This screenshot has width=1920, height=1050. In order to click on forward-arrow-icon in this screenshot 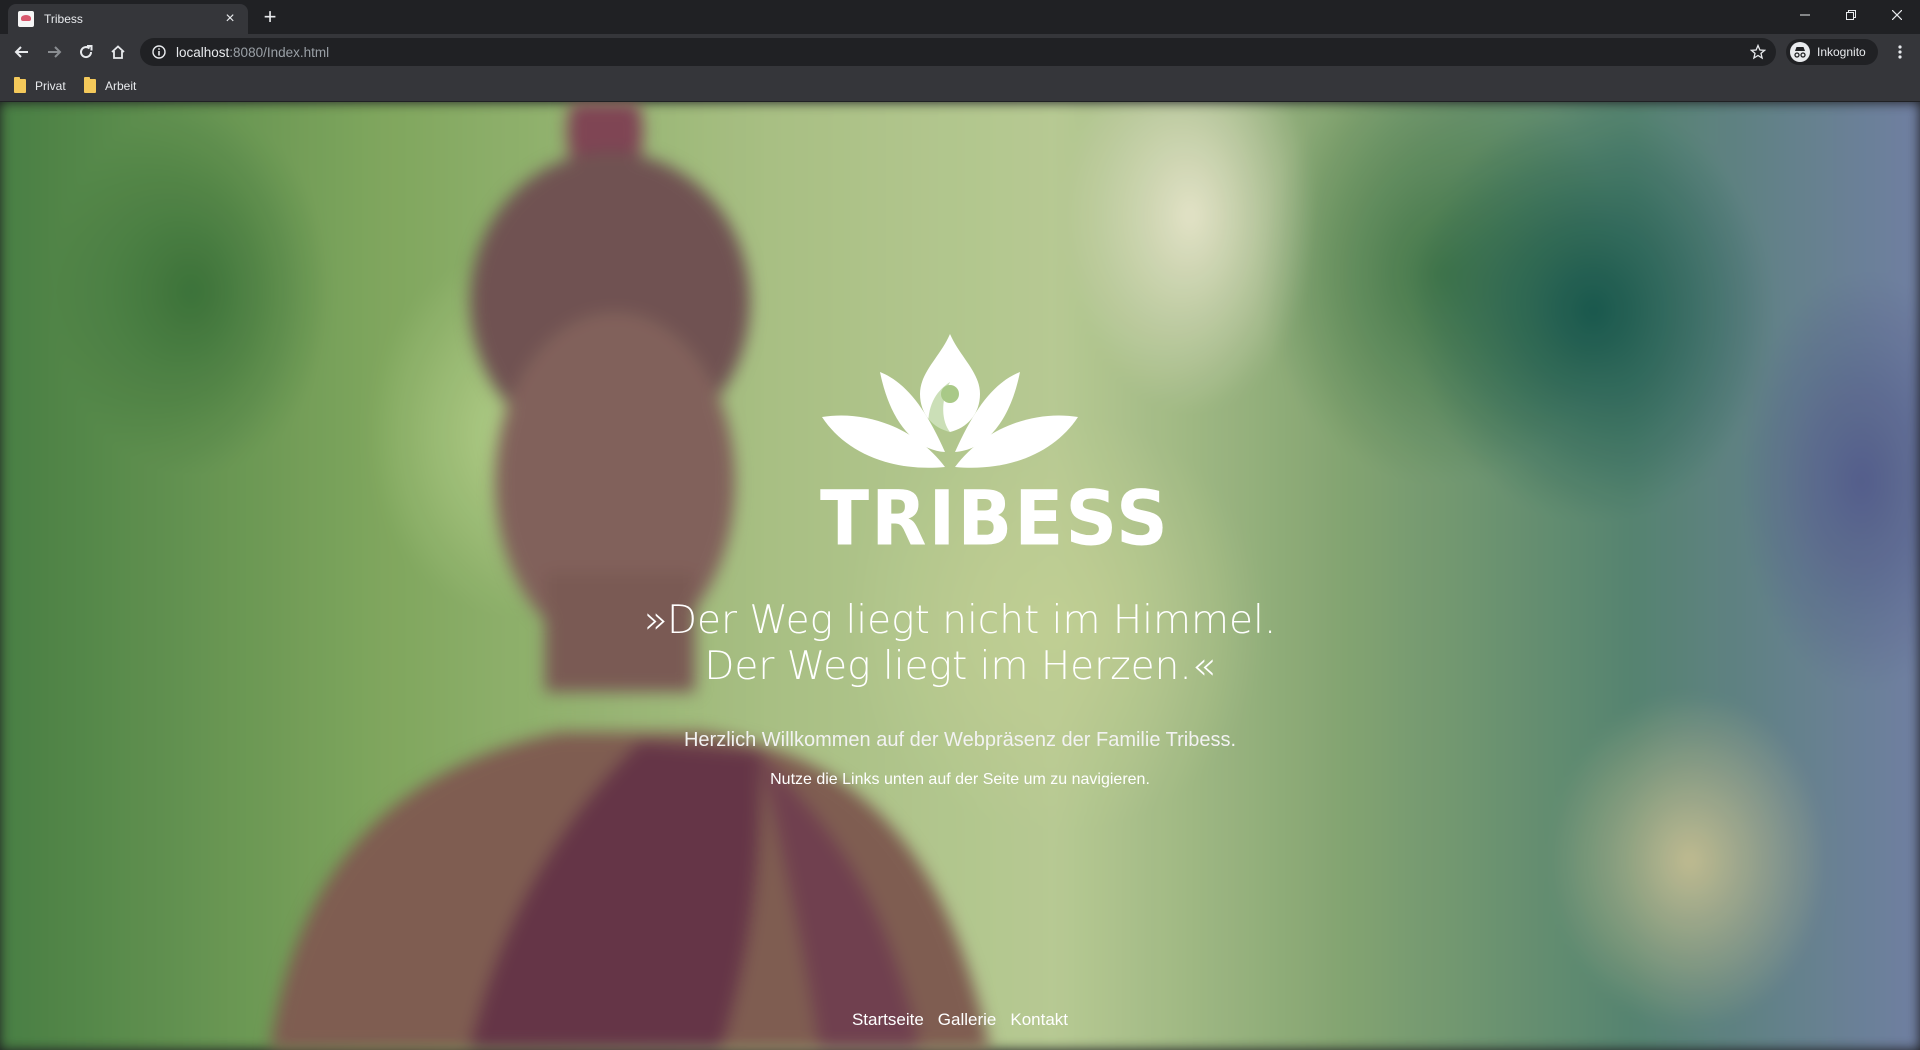, I will do `click(54, 52)`.